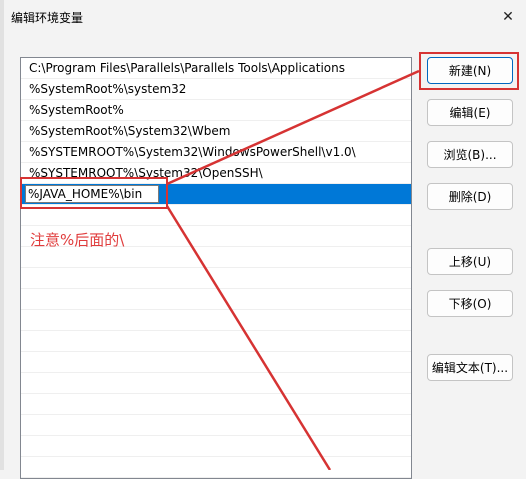  What do you see at coordinates (77, 240) in the screenshot?
I see `annotation-note: 注意%后面的\` at bounding box center [77, 240].